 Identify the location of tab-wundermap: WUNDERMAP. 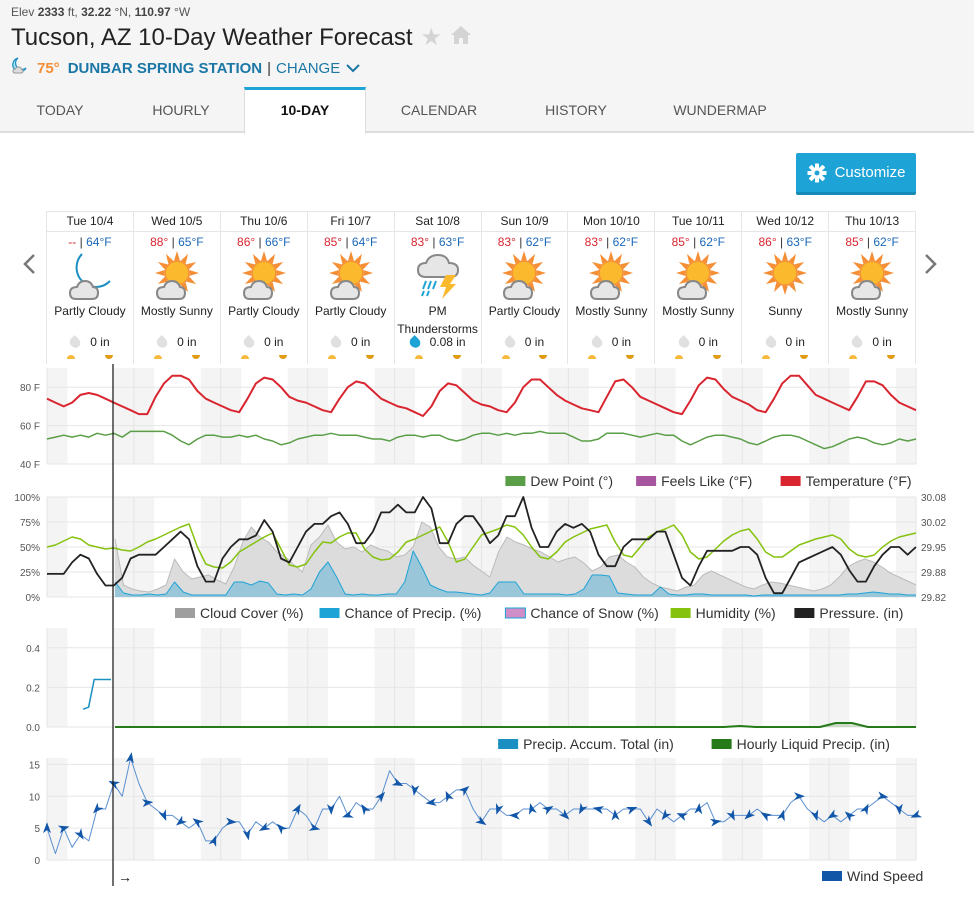
(720, 110).